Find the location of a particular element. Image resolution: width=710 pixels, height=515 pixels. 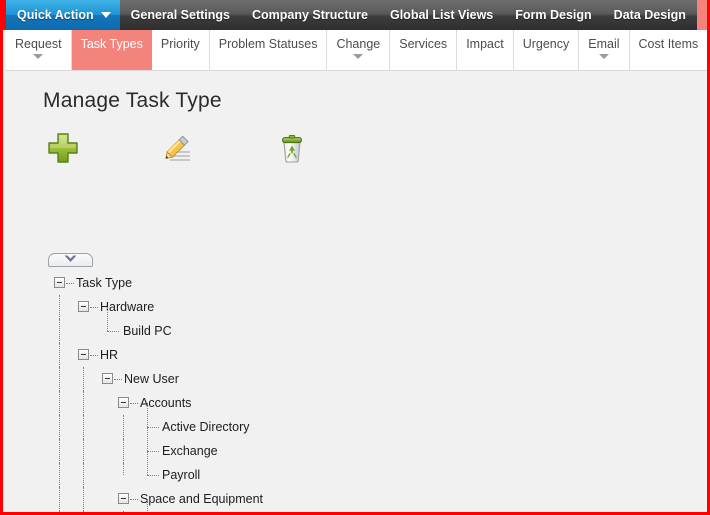

tree-collapse-handle is located at coordinates (70, 260).